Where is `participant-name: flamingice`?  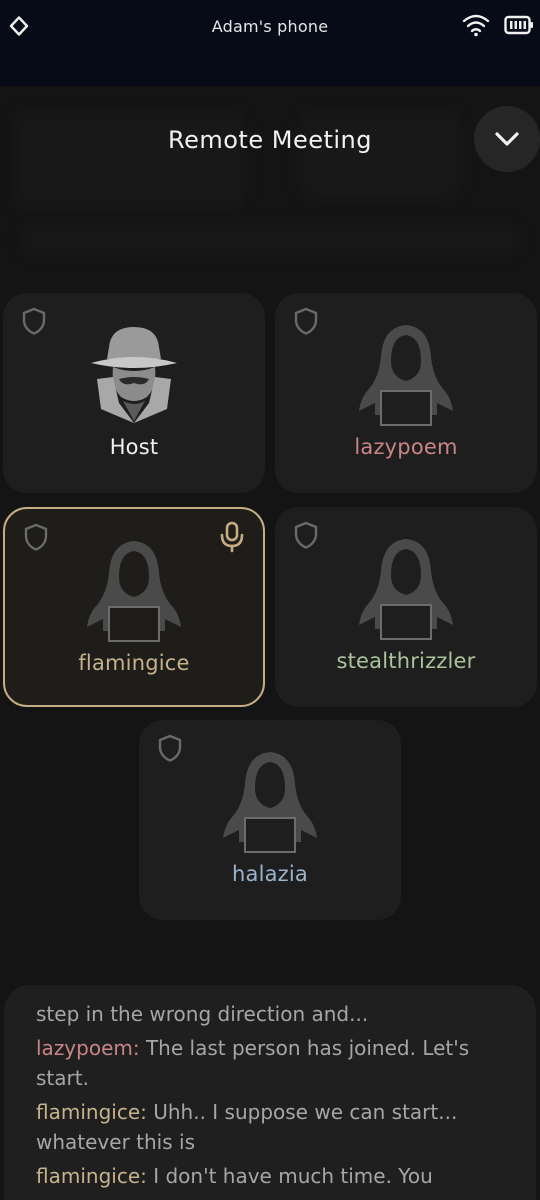 participant-name: flamingice is located at coordinates (134, 663).